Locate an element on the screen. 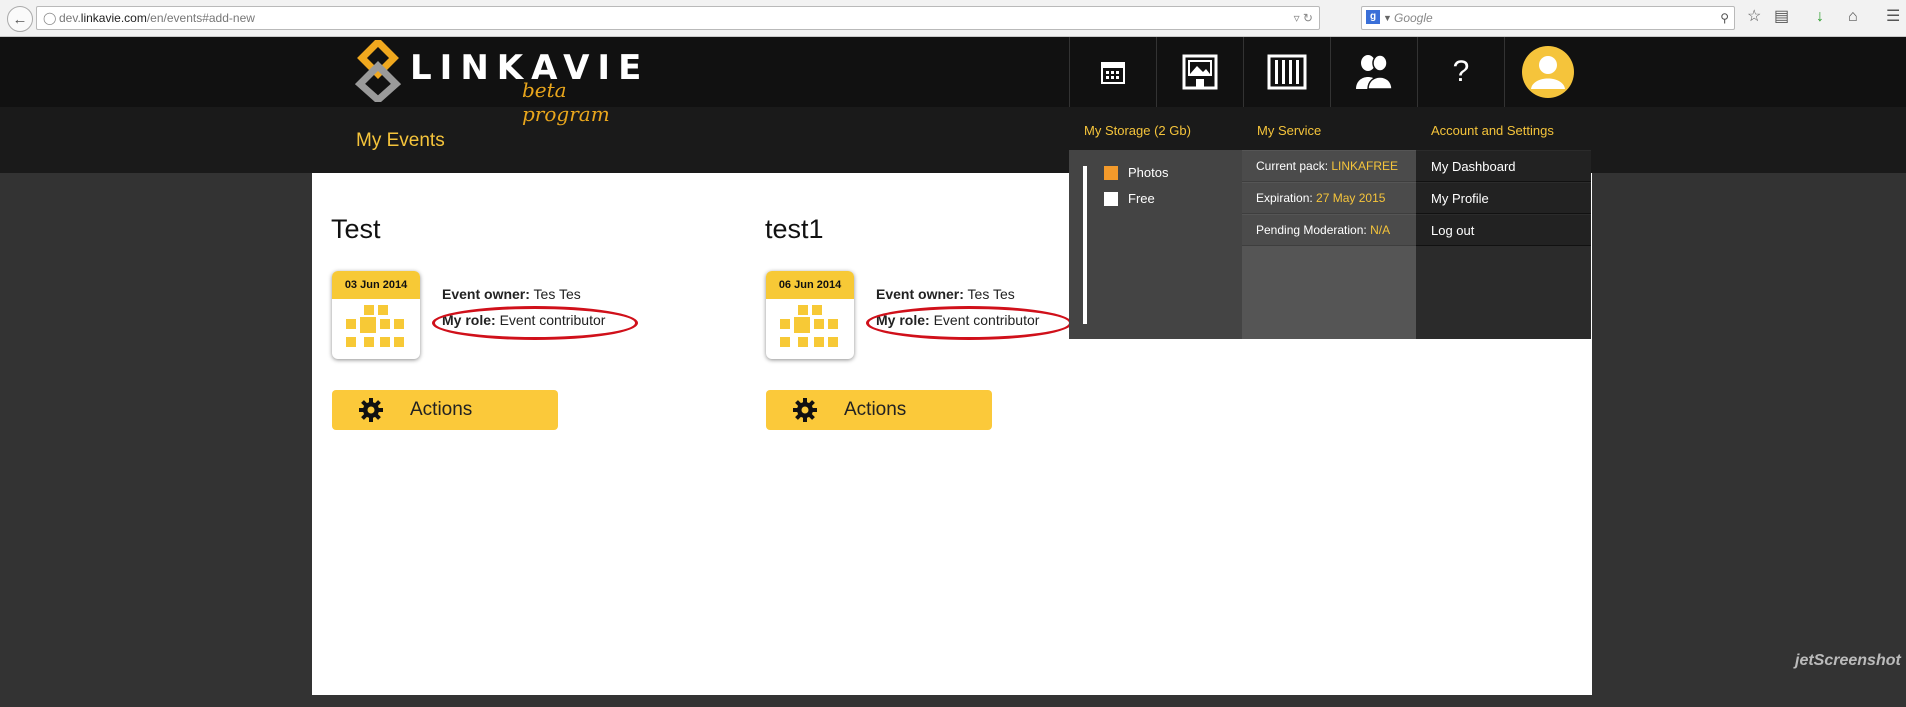 The height and width of the screenshot is (707, 1906). event-calendar-badge: 06 Jun 2014 is located at coordinates (810, 315).